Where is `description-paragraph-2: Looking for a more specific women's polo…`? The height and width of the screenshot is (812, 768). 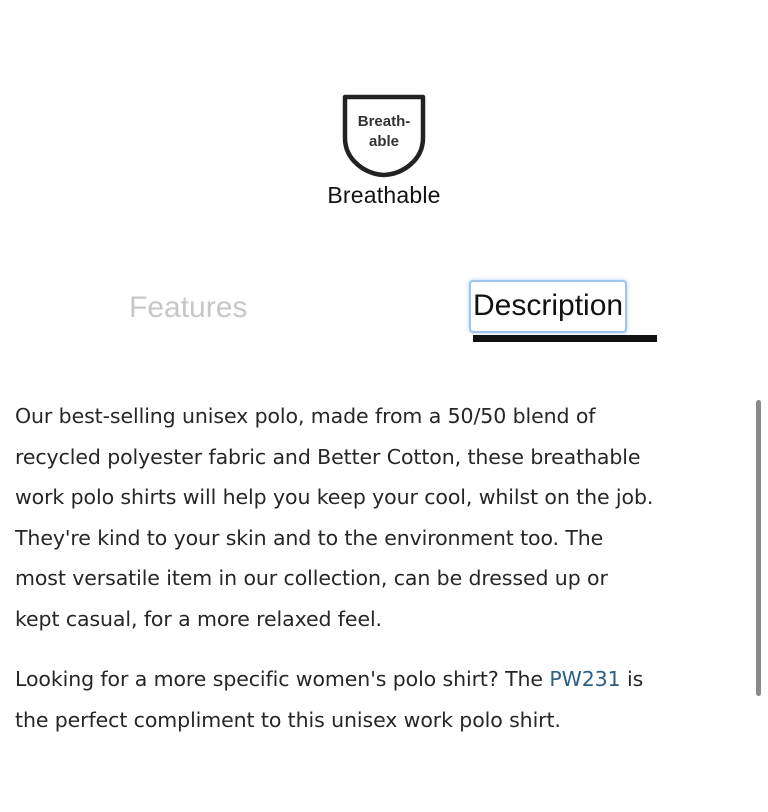 description-paragraph-2: Looking for a more specific women's polo… is located at coordinates (385, 699).